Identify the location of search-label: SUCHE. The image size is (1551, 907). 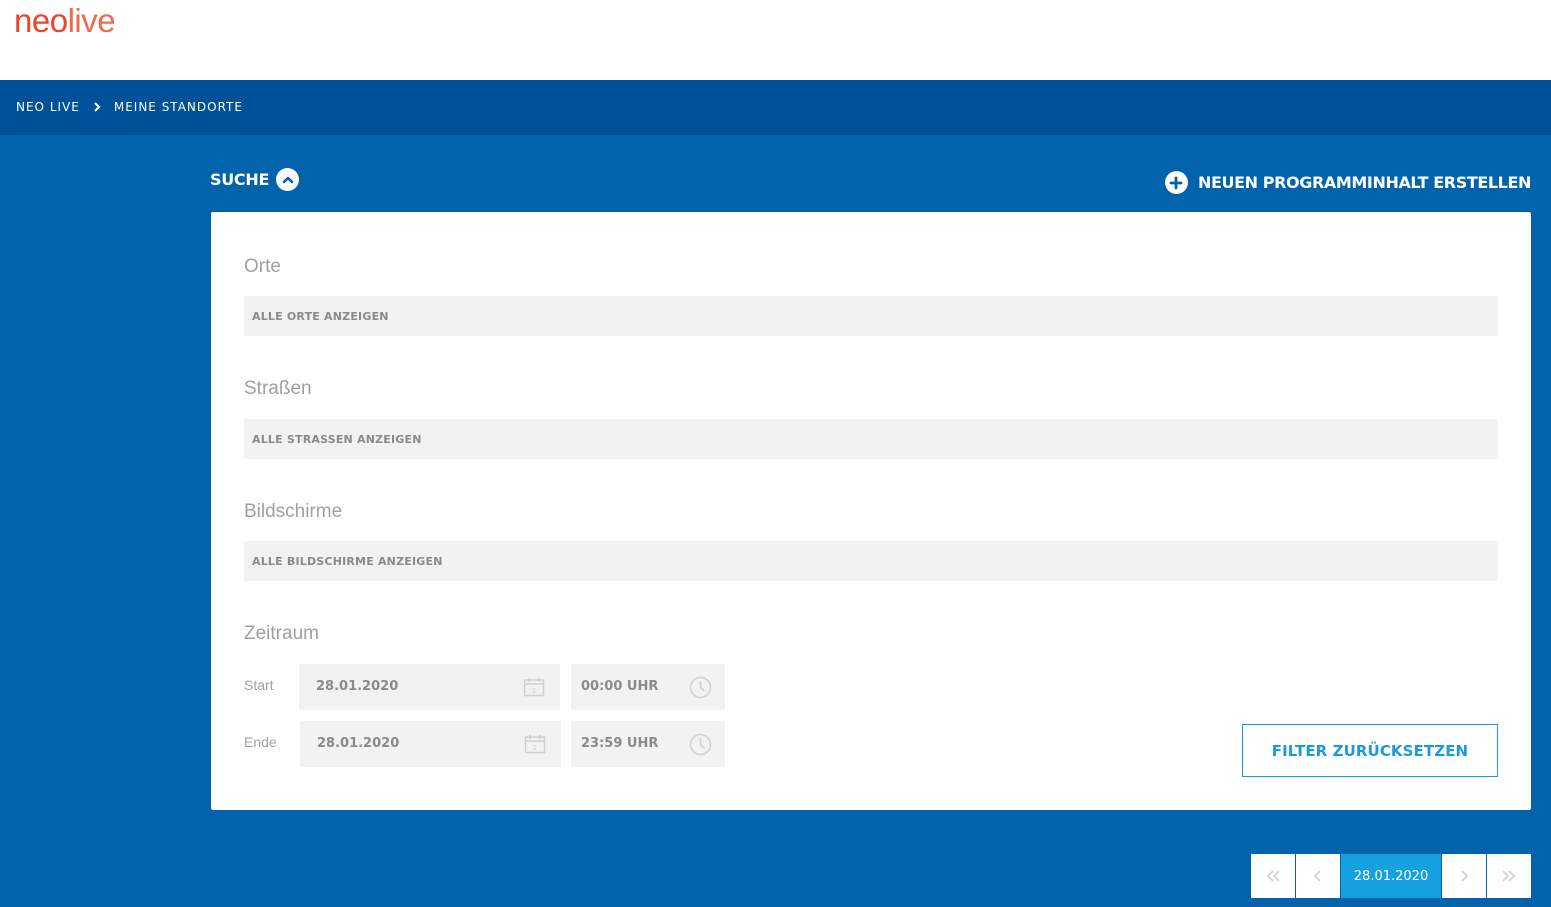
(240, 179).